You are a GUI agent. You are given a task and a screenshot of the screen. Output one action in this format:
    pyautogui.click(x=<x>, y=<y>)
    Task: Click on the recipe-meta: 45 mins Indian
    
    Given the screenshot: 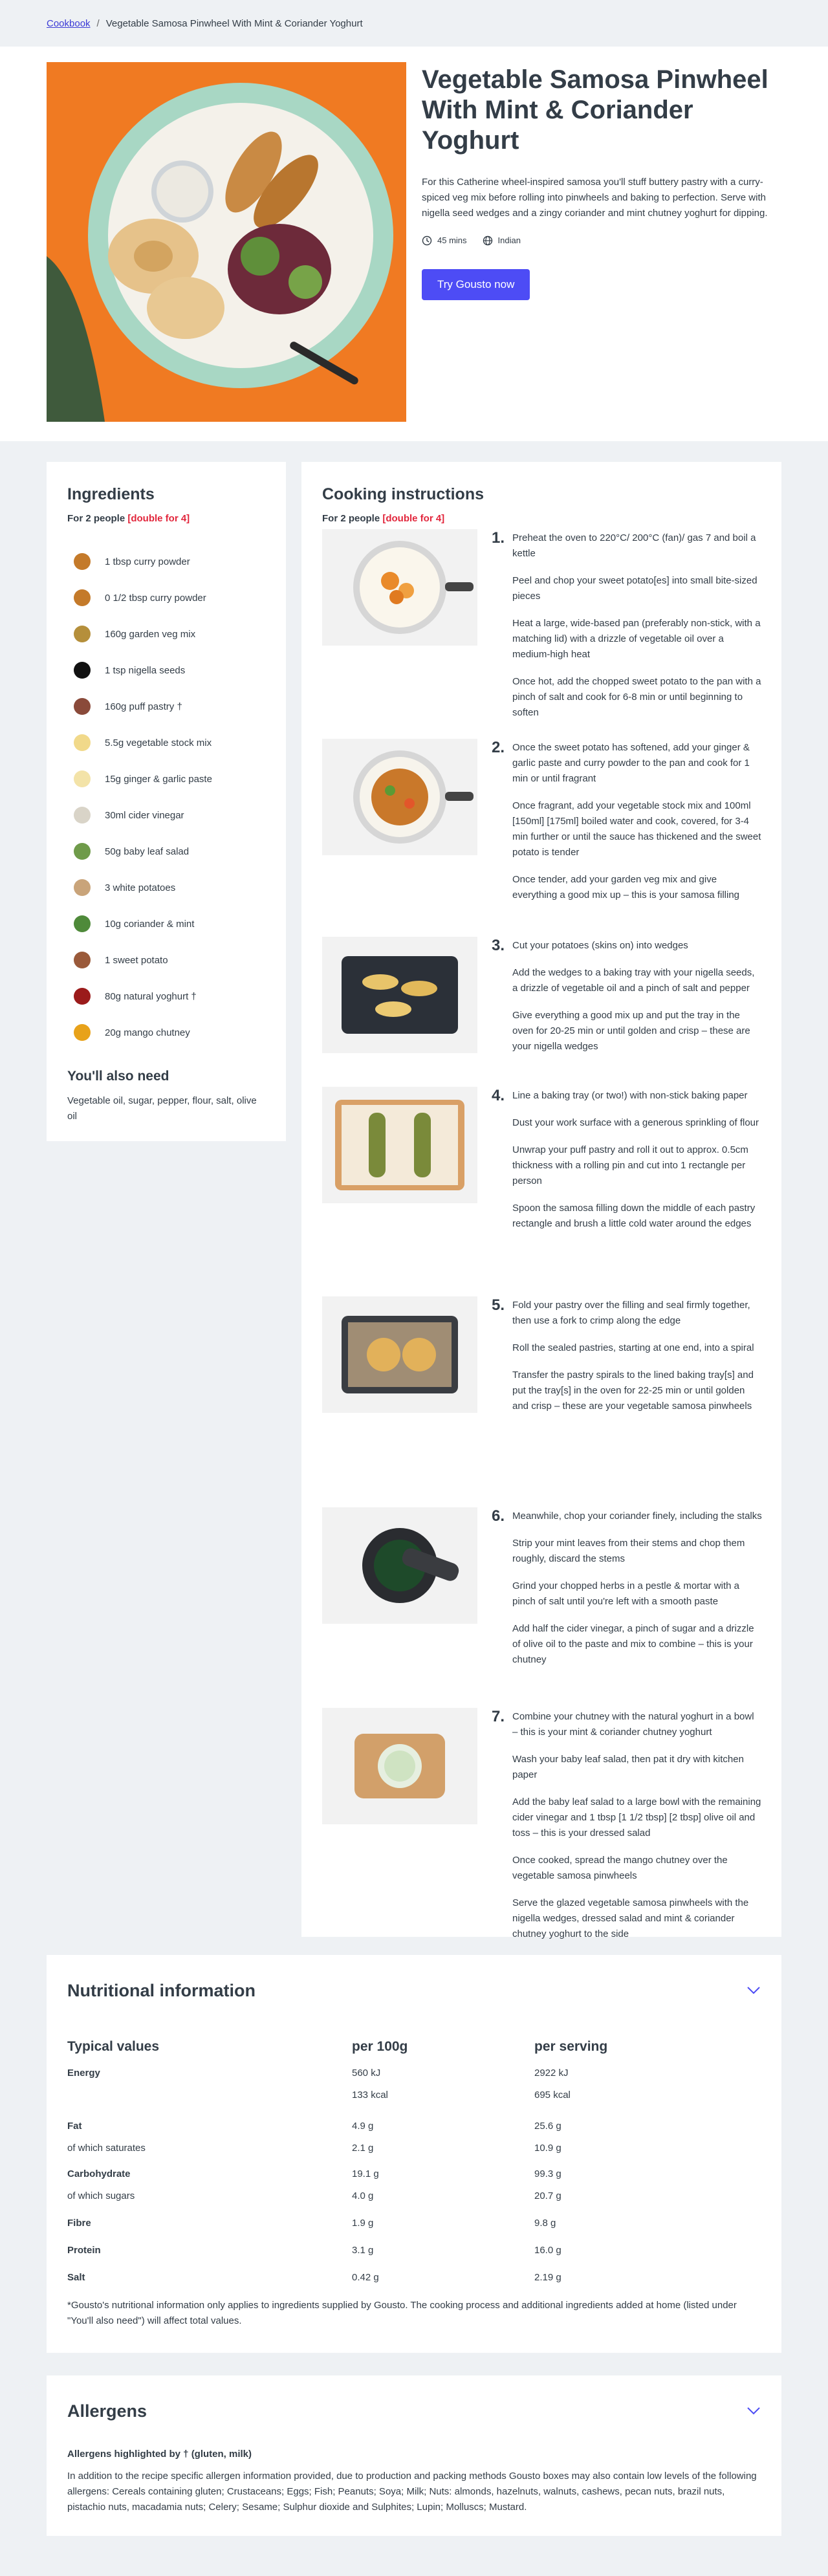 What is the action you would take?
    pyautogui.click(x=603, y=240)
    